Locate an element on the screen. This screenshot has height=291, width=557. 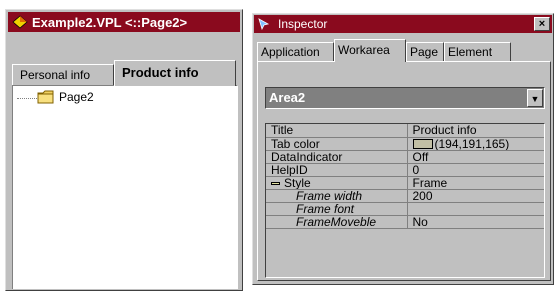
color-value: (194,191,165) is located at coordinates (472, 143).